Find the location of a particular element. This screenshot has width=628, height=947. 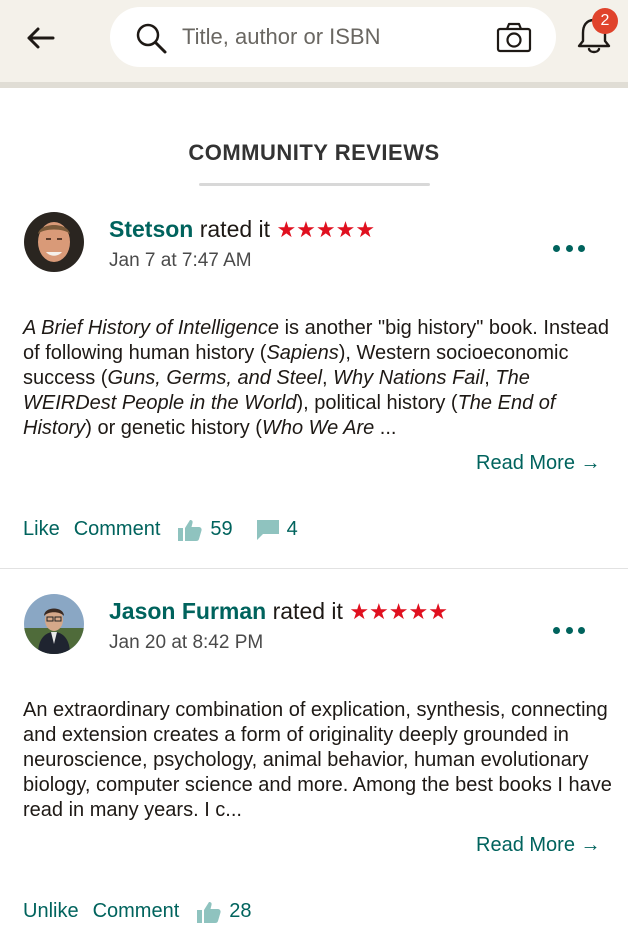

reviewer-line: Jason Furman rated it ★★★★★ is located at coordinates (278, 611).